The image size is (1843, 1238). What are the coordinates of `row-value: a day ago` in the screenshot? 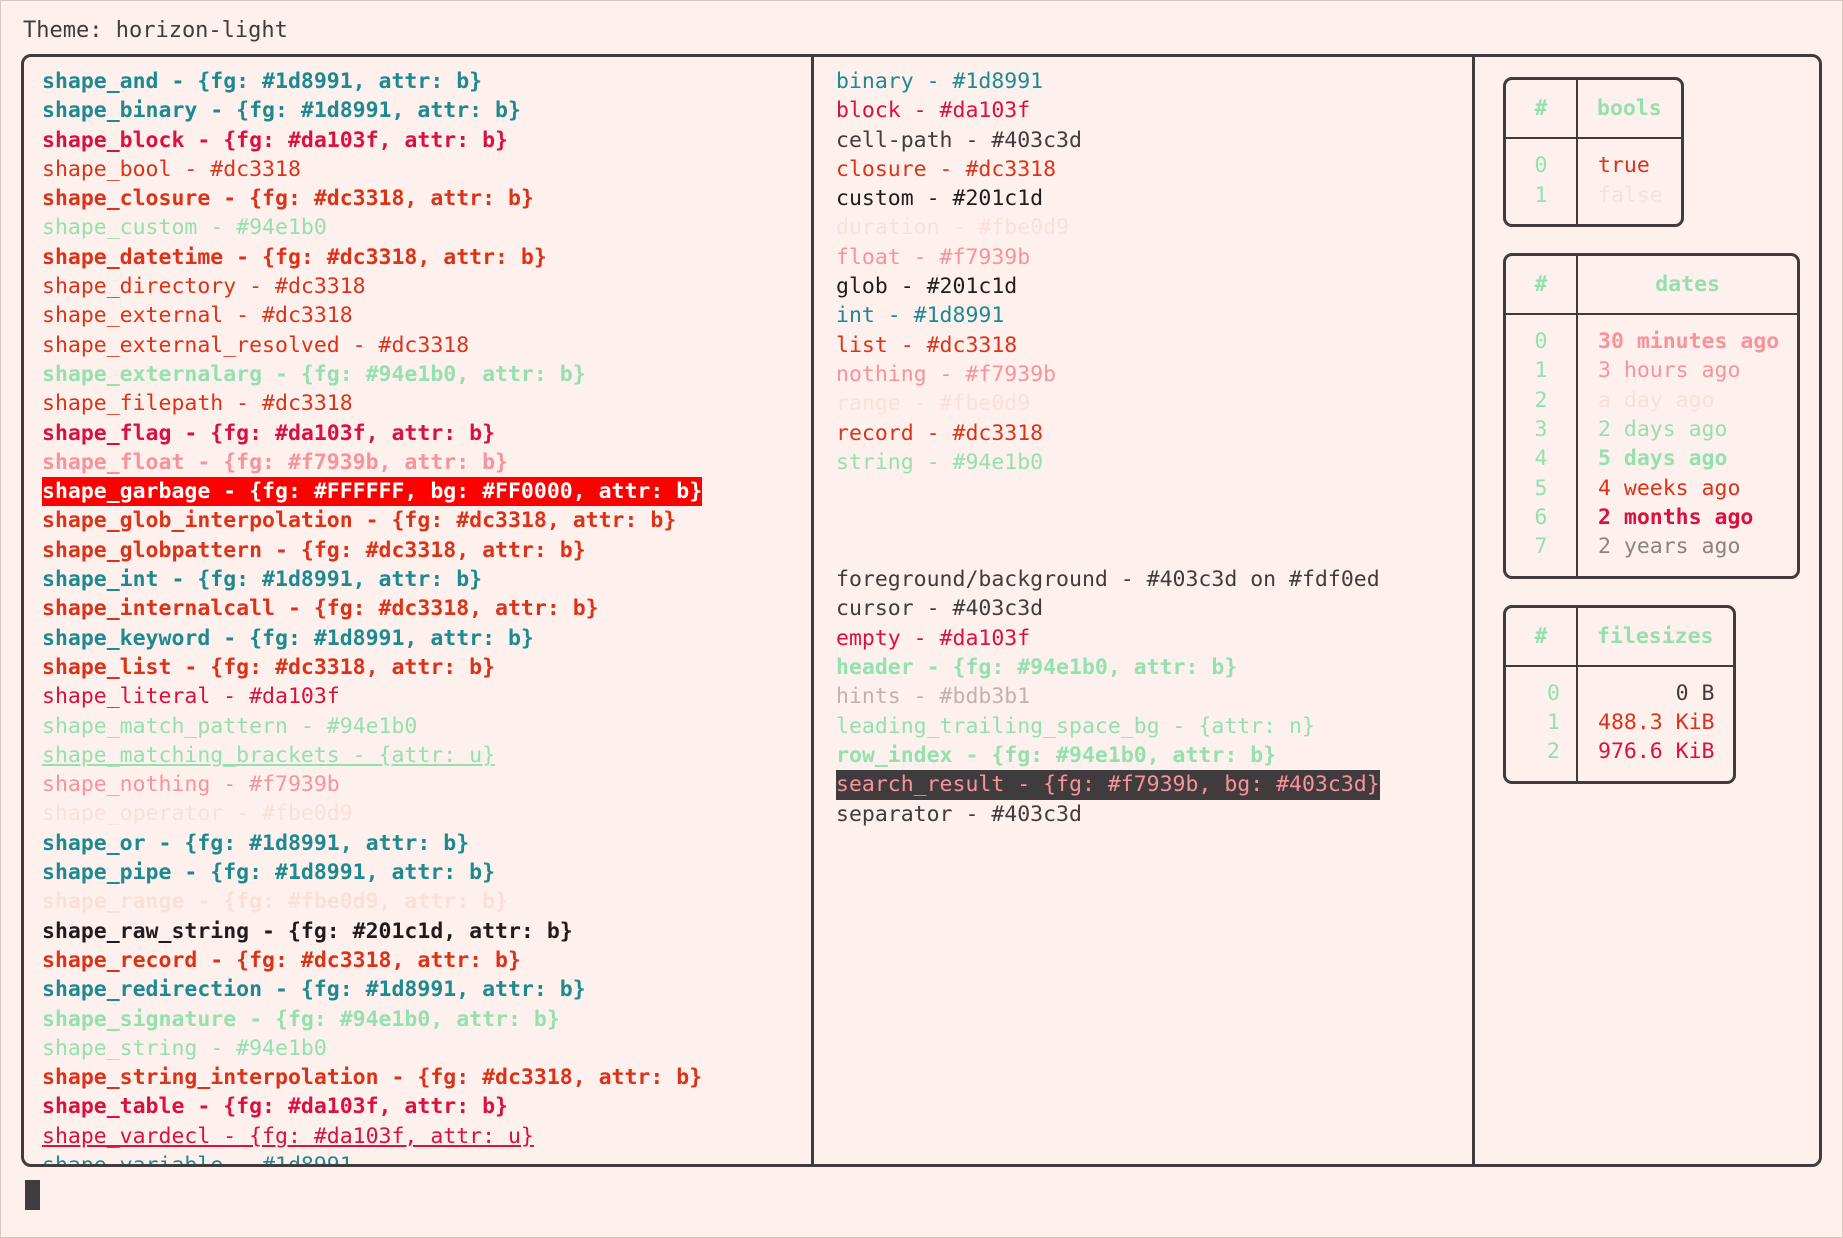 It's located at (1656, 400).